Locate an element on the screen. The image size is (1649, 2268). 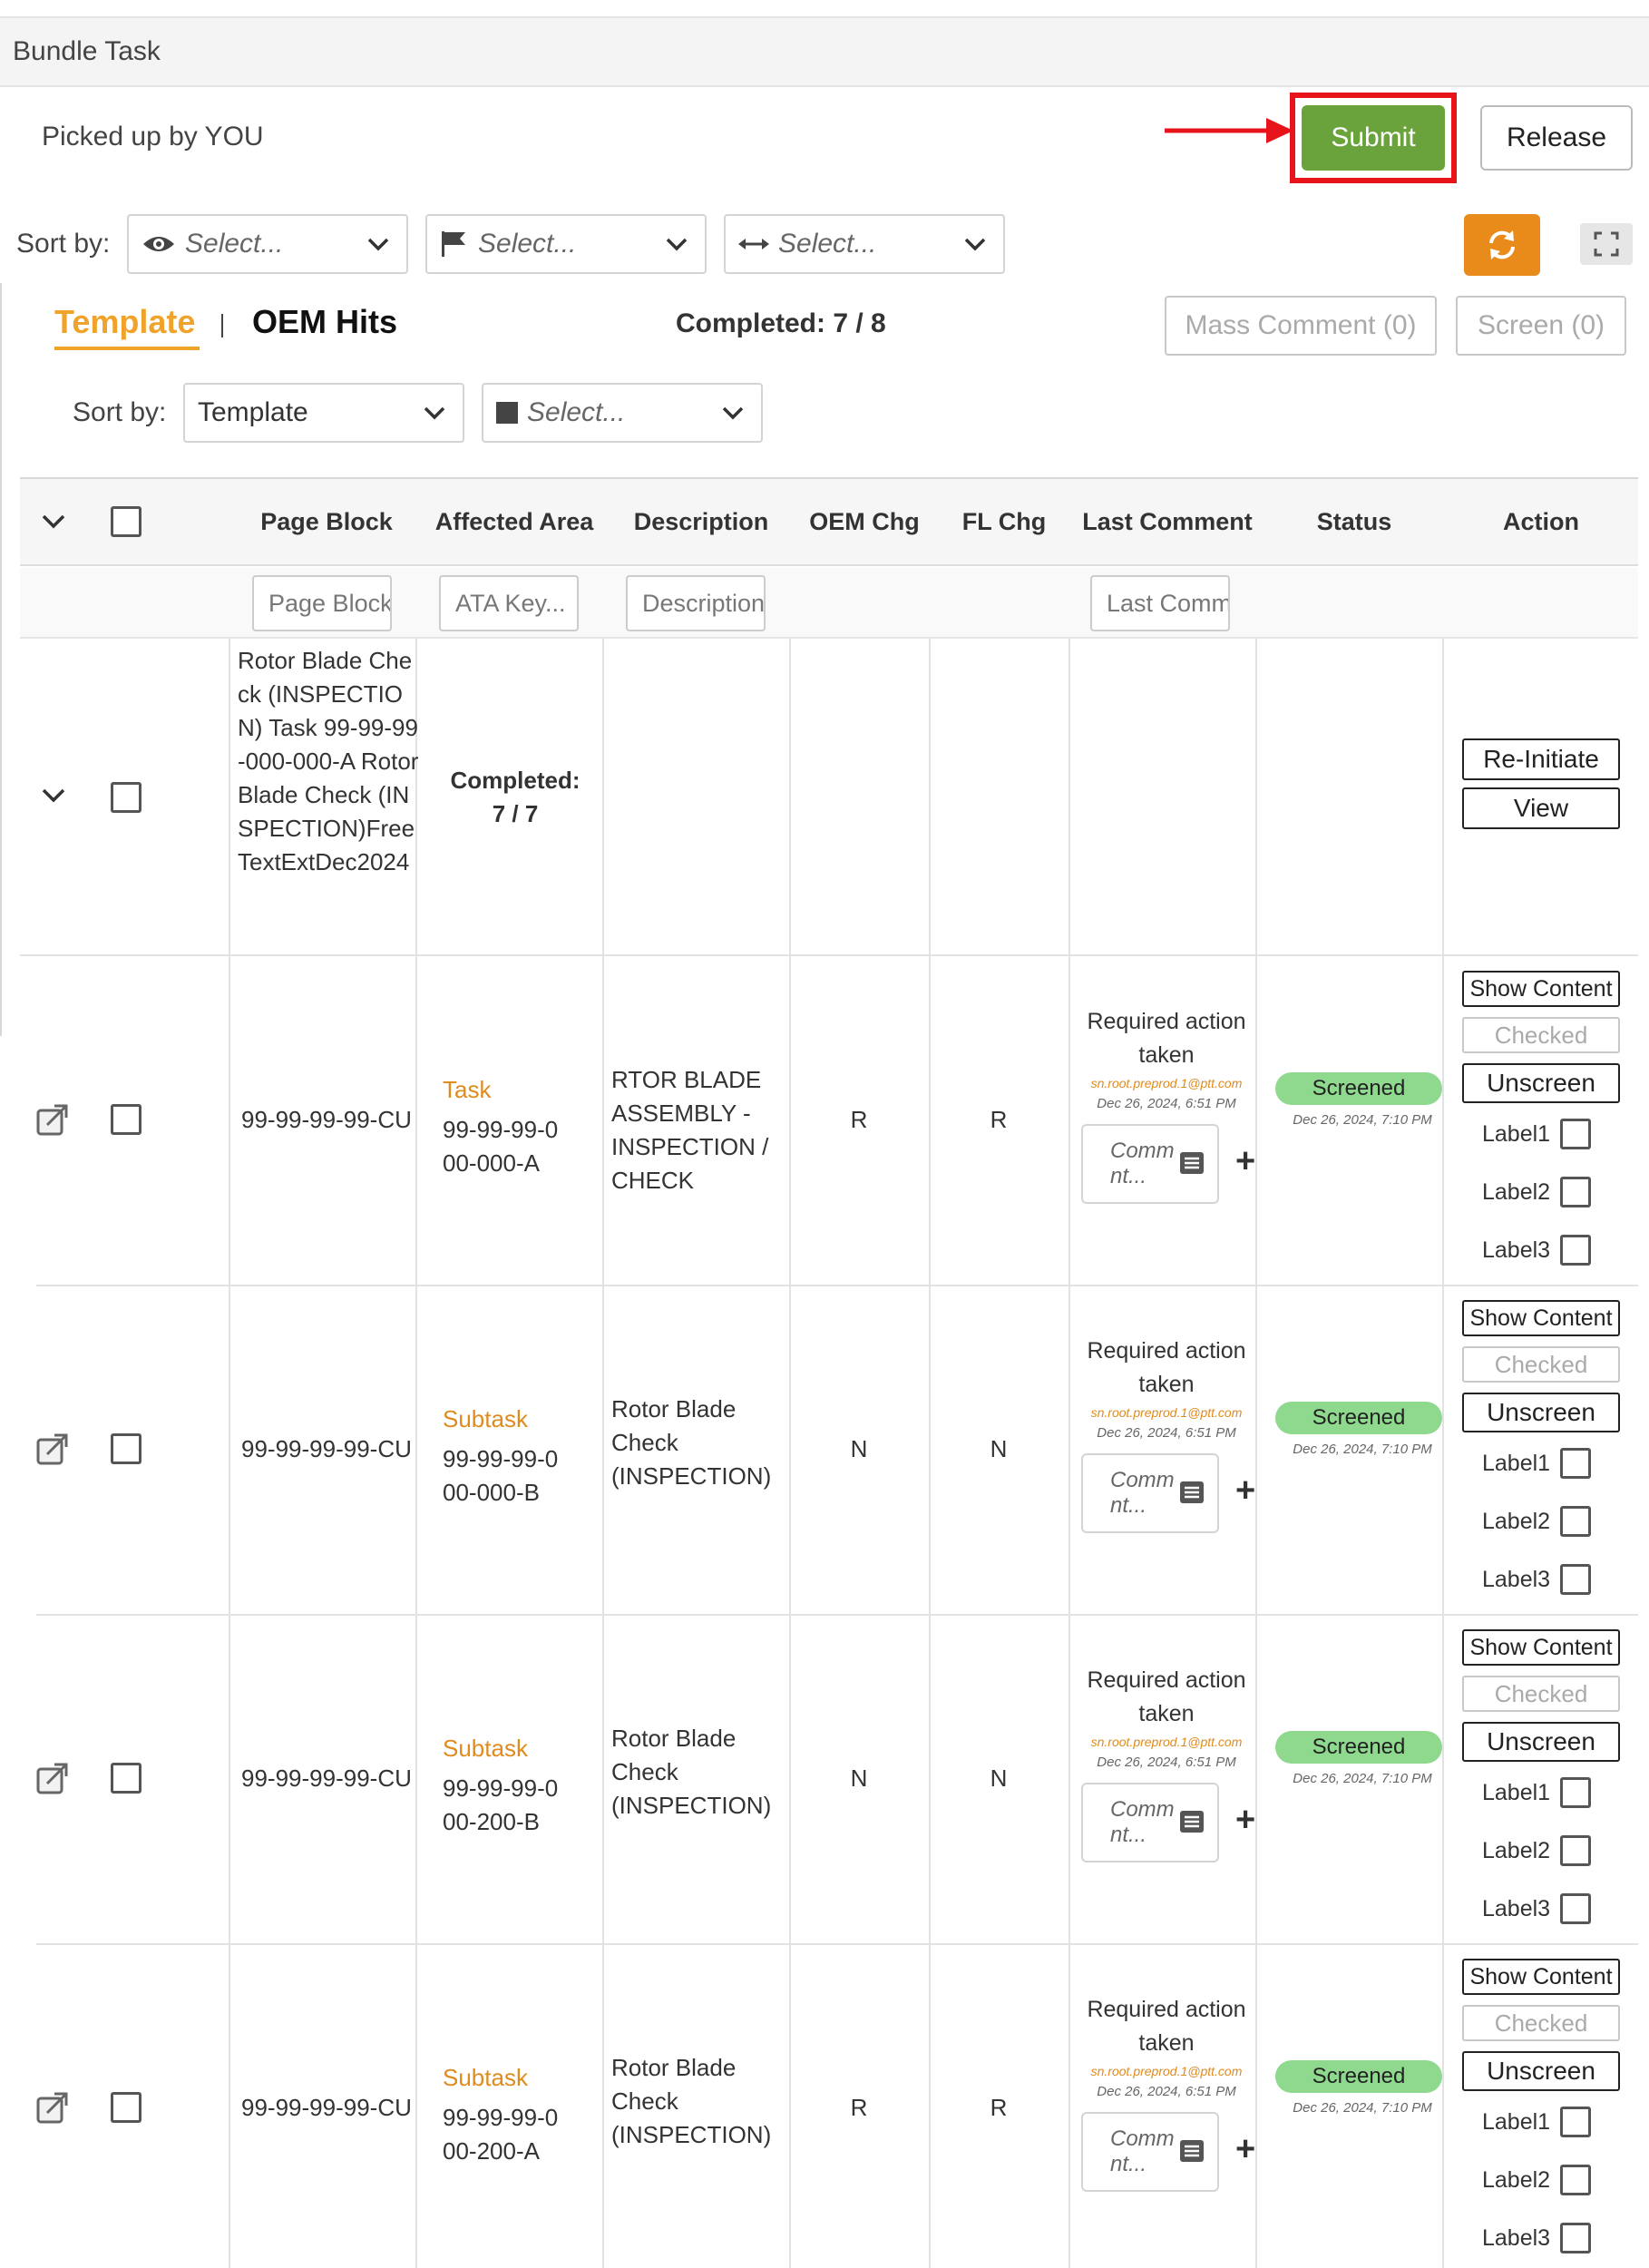
screen-button: Screen (0) is located at coordinates (1541, 326).